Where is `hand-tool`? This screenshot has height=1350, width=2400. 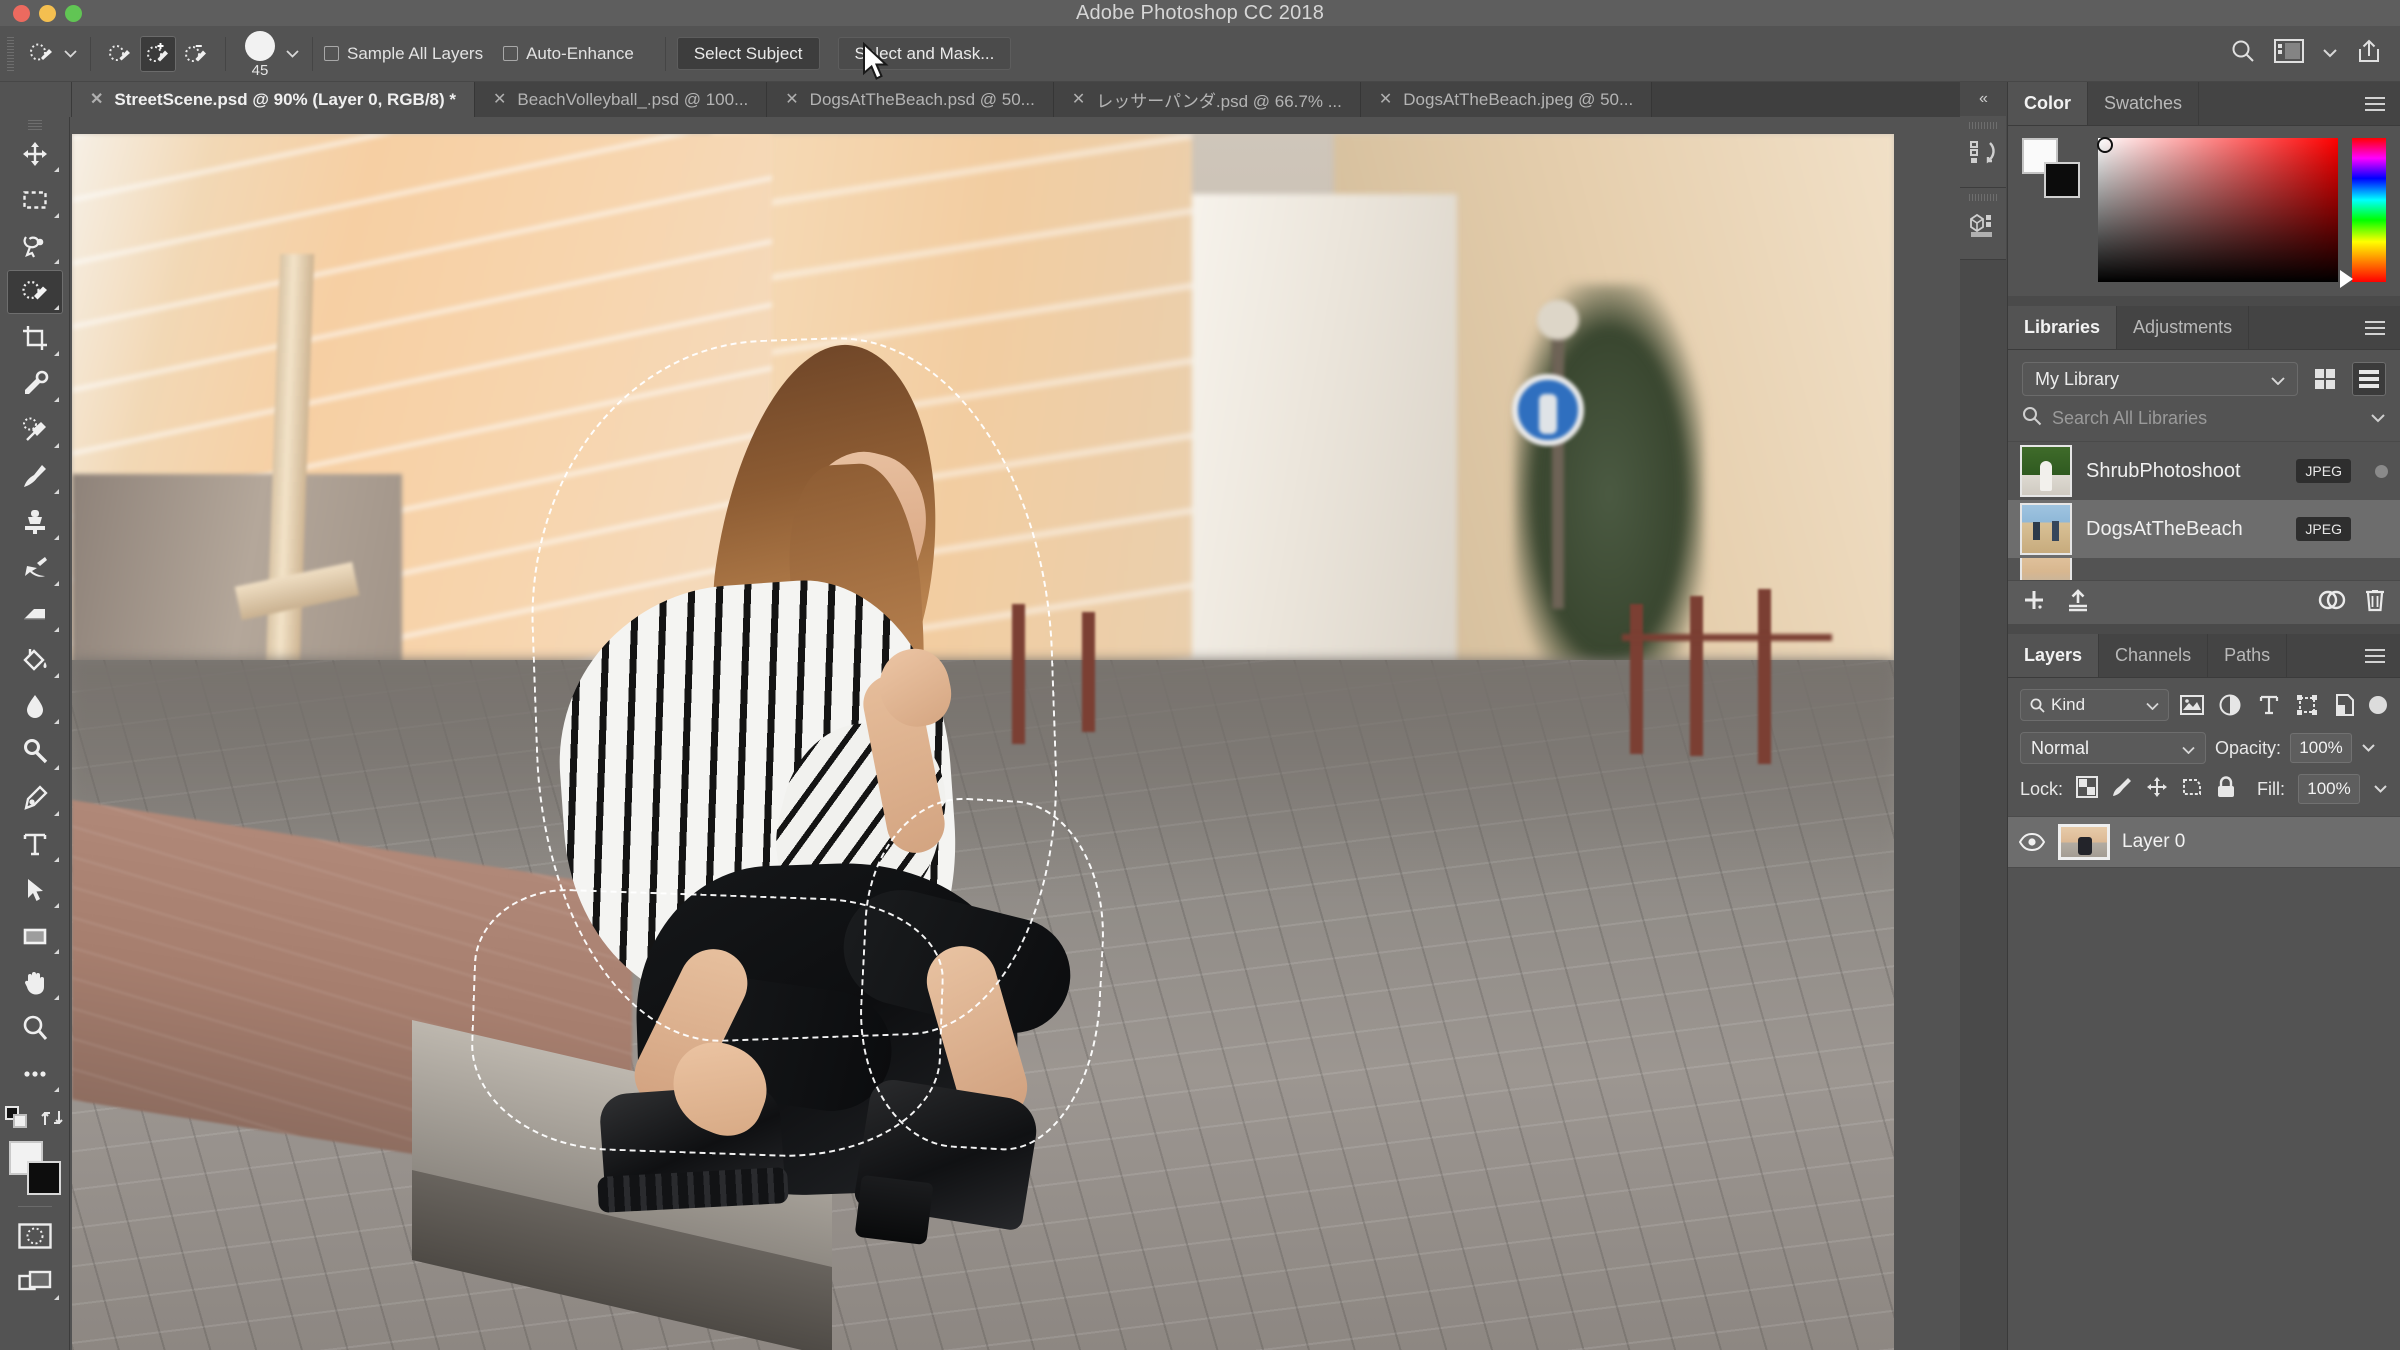 hand-tool is located at coordinates (35, 982).